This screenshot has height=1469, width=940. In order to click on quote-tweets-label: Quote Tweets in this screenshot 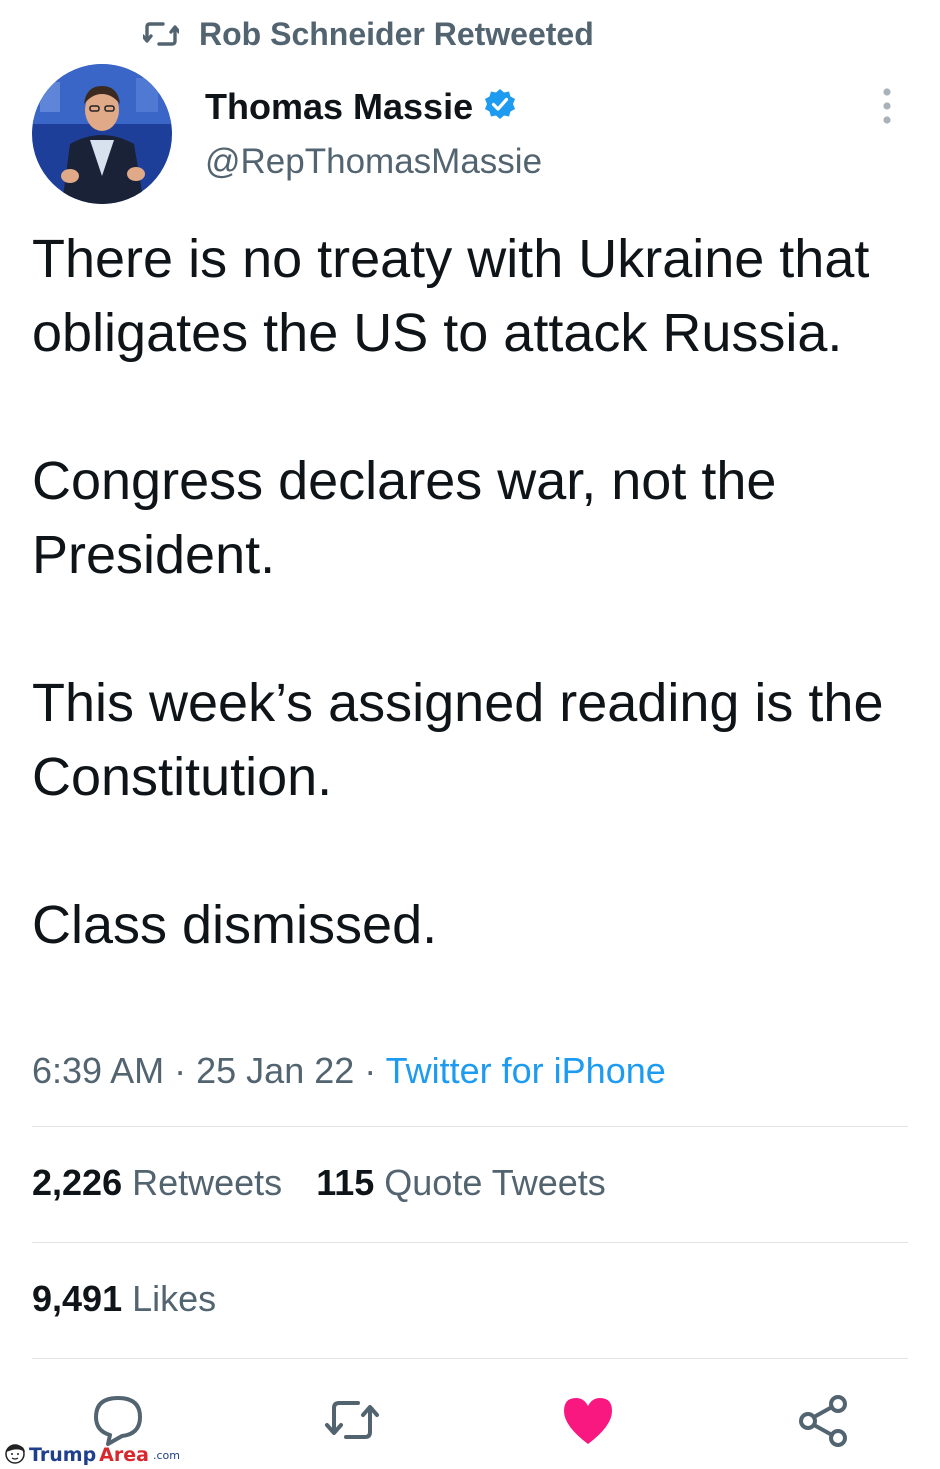, I will do `click(495, 1182)`.